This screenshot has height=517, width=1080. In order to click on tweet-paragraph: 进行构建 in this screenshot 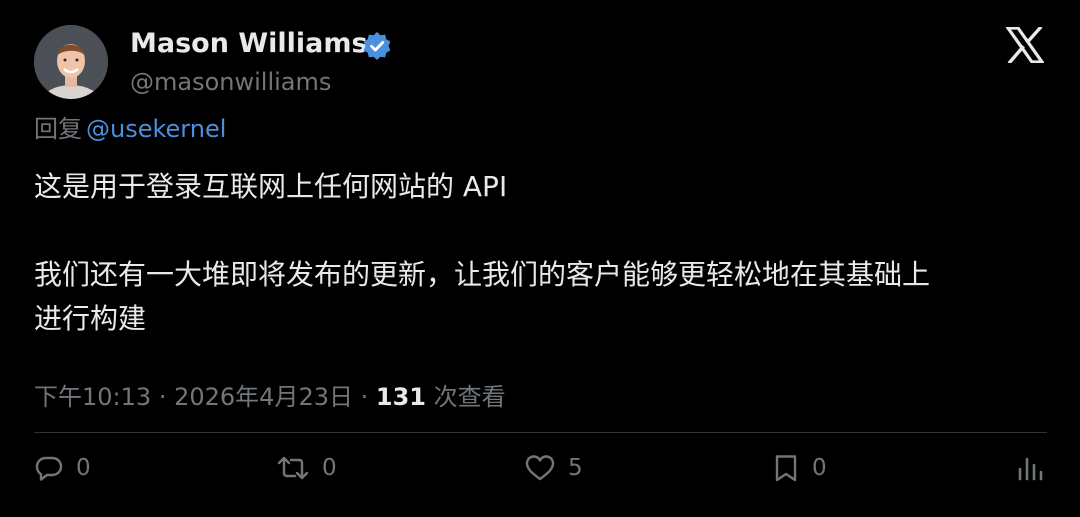, I will do `click(90, 318)`.